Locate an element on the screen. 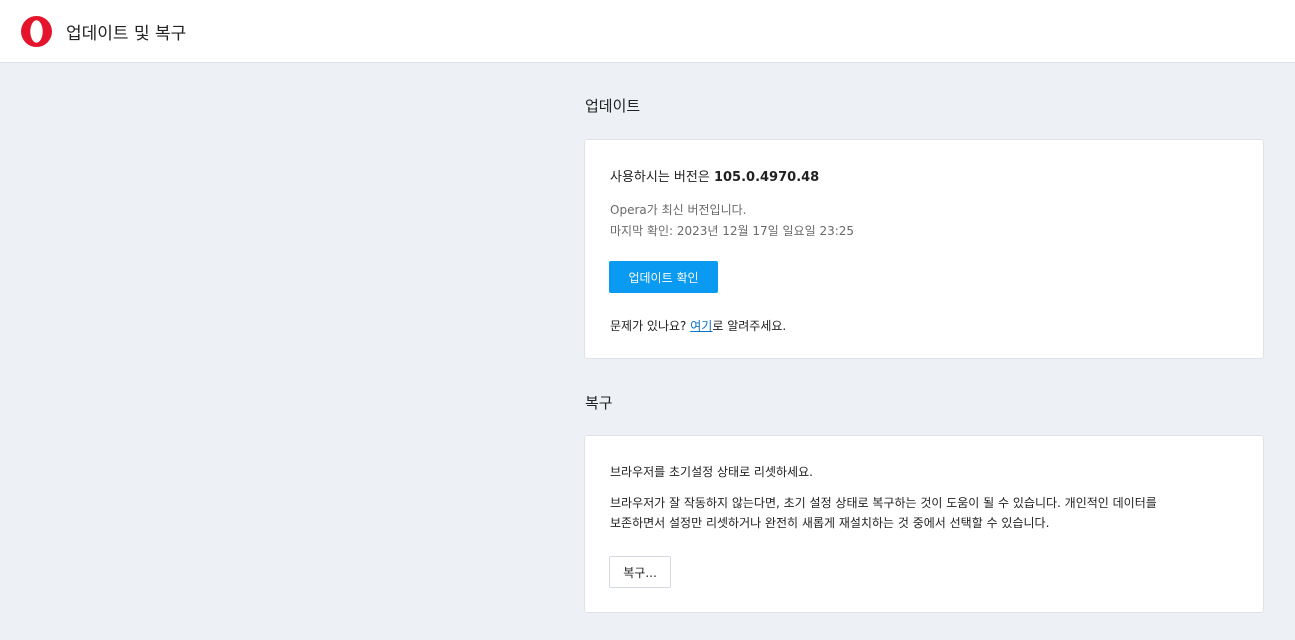 This screenshot has height=640, width=1295. last-checked: 마지막 확인: 2023년 12월 17일 일요일 23:25 is located at coordinates (732, 231).